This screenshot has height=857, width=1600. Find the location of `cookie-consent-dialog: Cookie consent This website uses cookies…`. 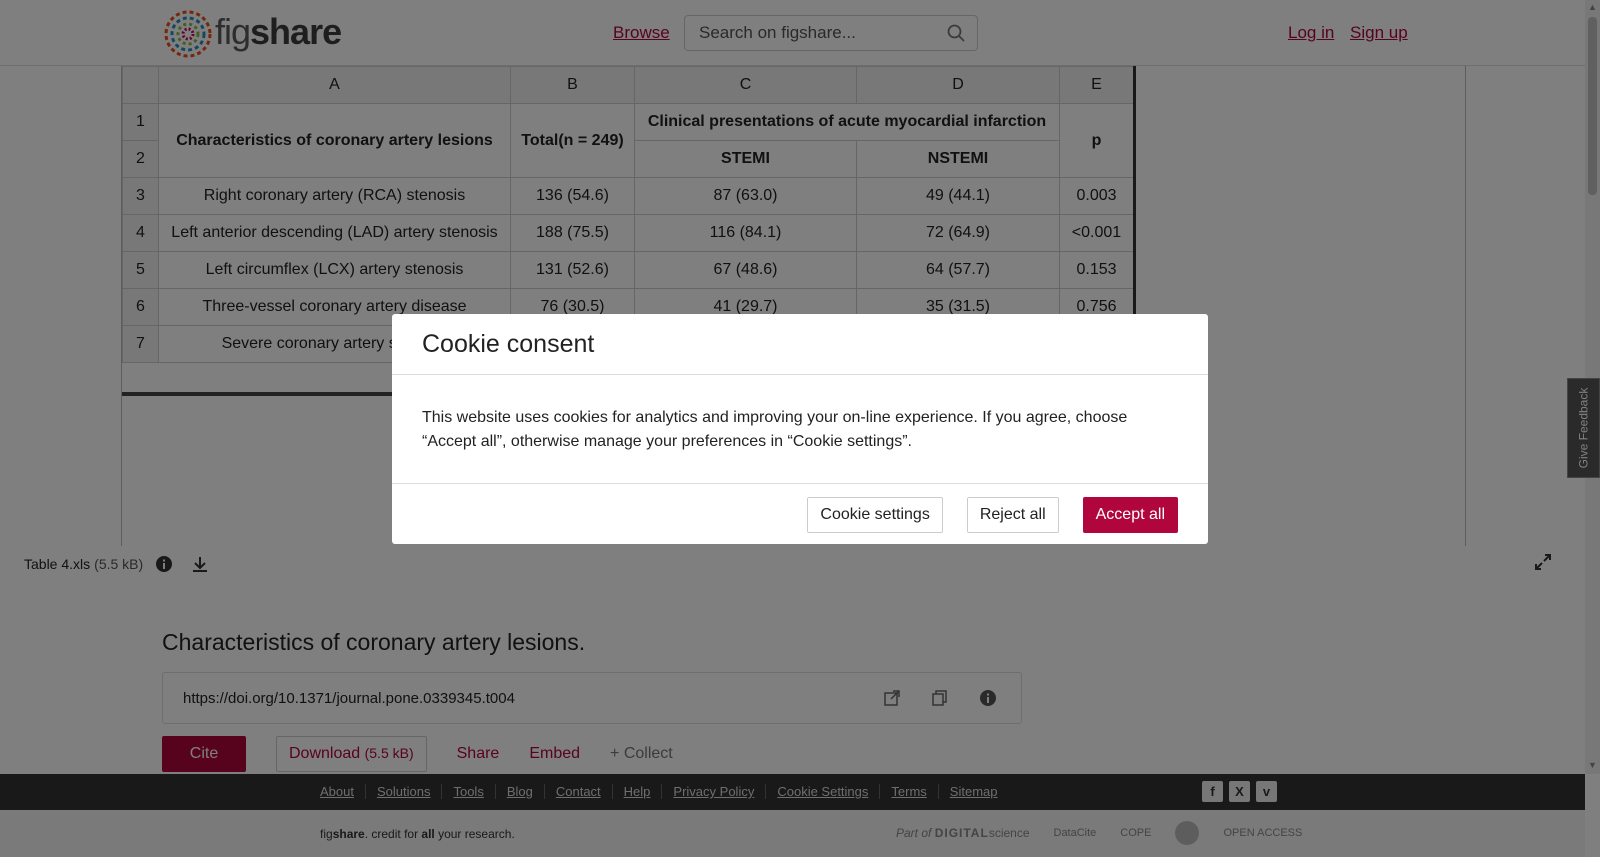

cookie-consent-dialog: Cookie consent This website uses cookies… is located at coordinates (800, 429).